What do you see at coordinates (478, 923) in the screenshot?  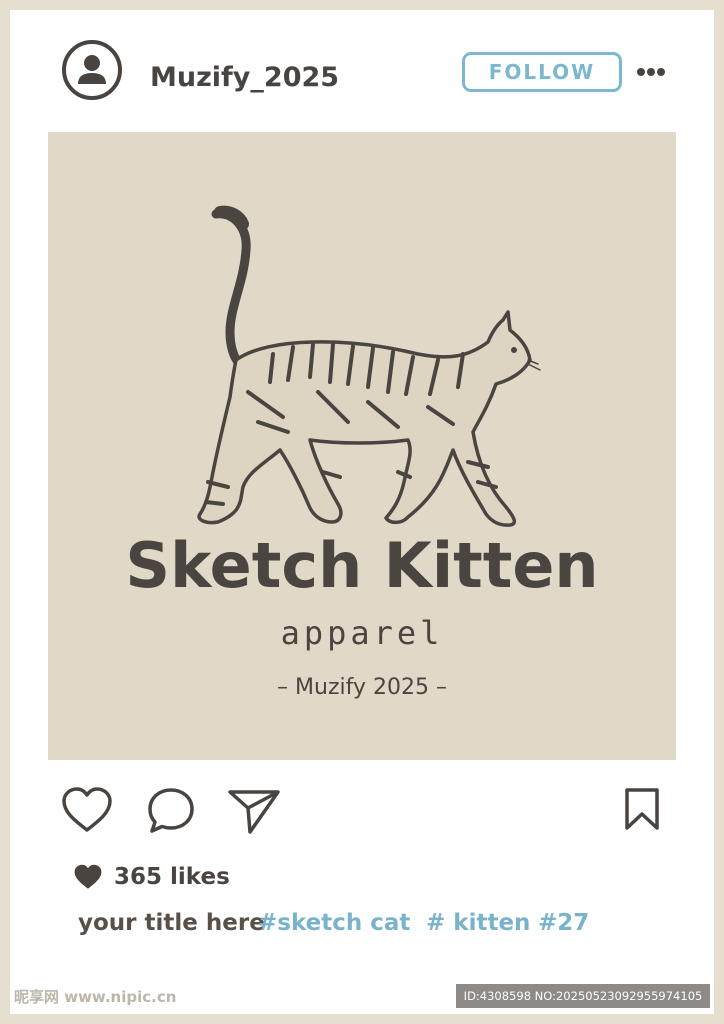 I see `hashtag: # kitten` at bounding box center [478, 923].